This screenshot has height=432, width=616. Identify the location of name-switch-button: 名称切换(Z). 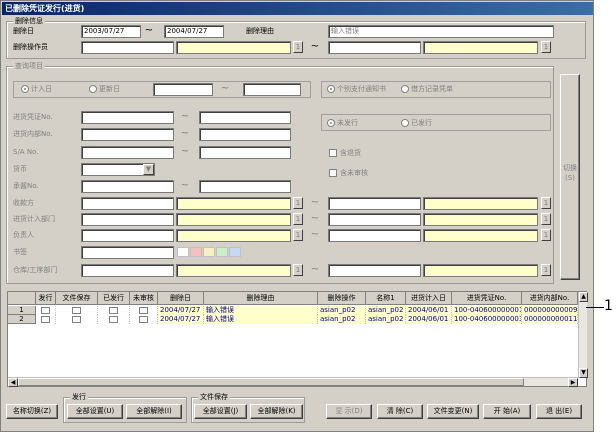
(32, 411).